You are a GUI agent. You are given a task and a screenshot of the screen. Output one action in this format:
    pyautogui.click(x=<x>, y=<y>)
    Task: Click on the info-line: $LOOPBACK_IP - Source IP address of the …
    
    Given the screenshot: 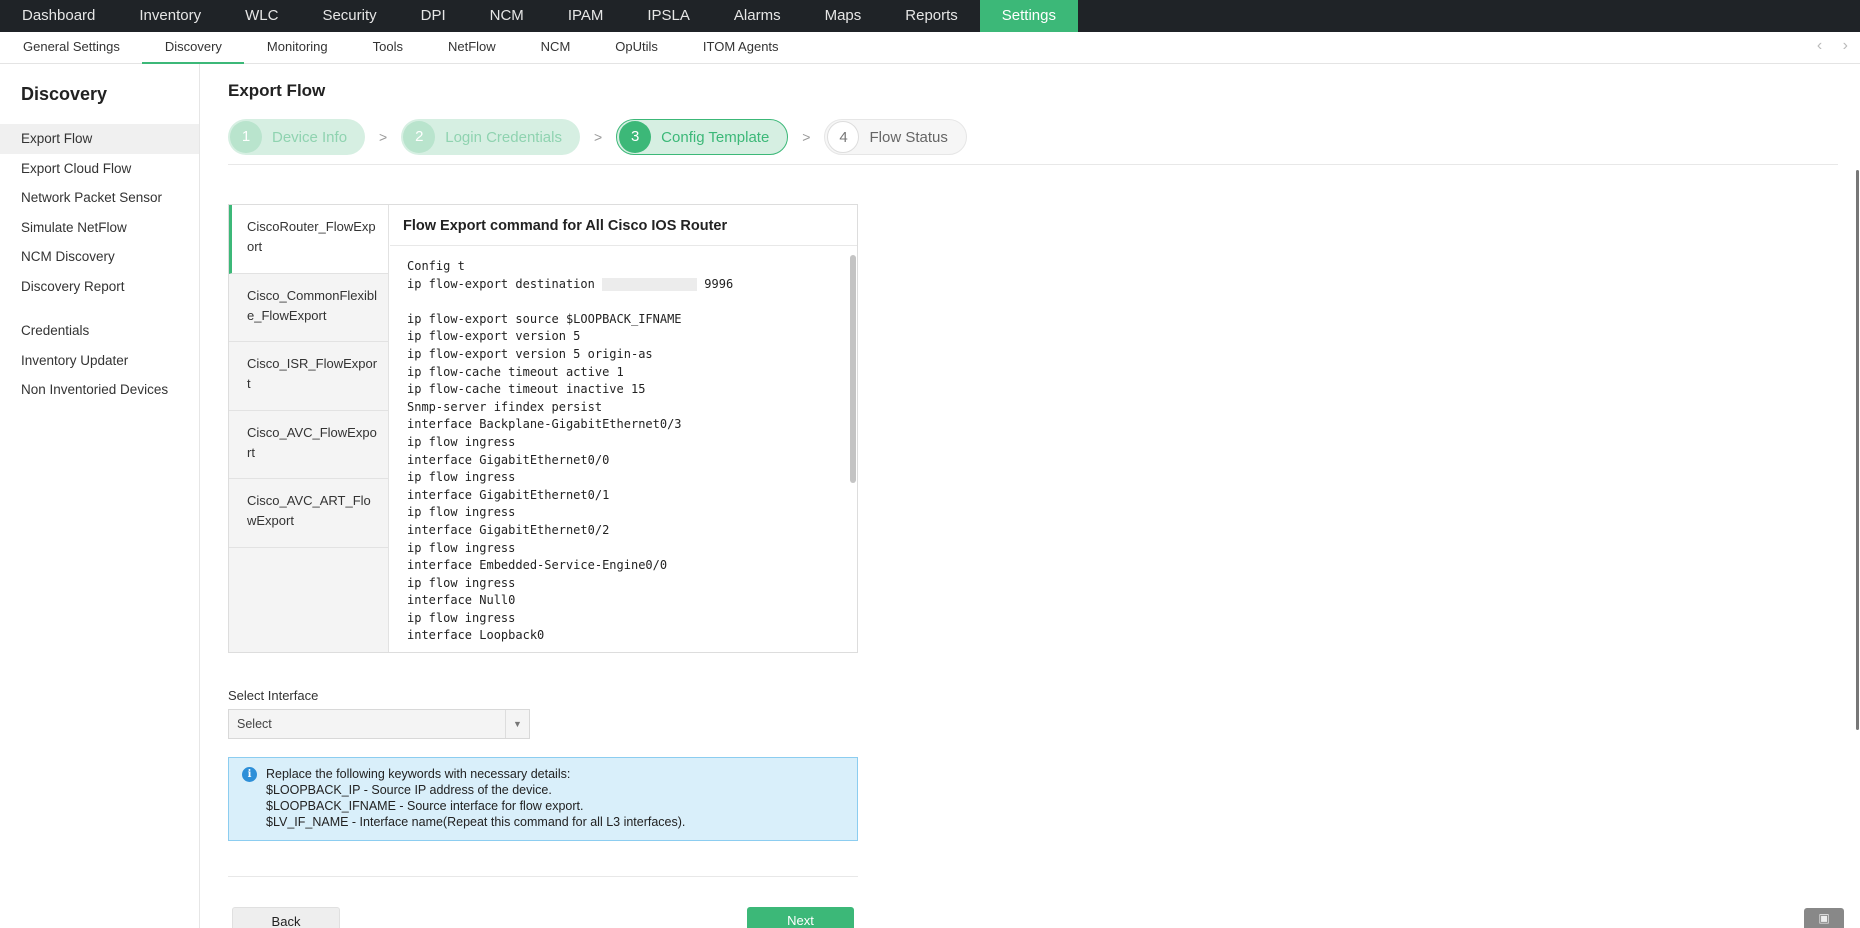 What is the action you would take?
    pyautogui.click(x=409, y=790)
    